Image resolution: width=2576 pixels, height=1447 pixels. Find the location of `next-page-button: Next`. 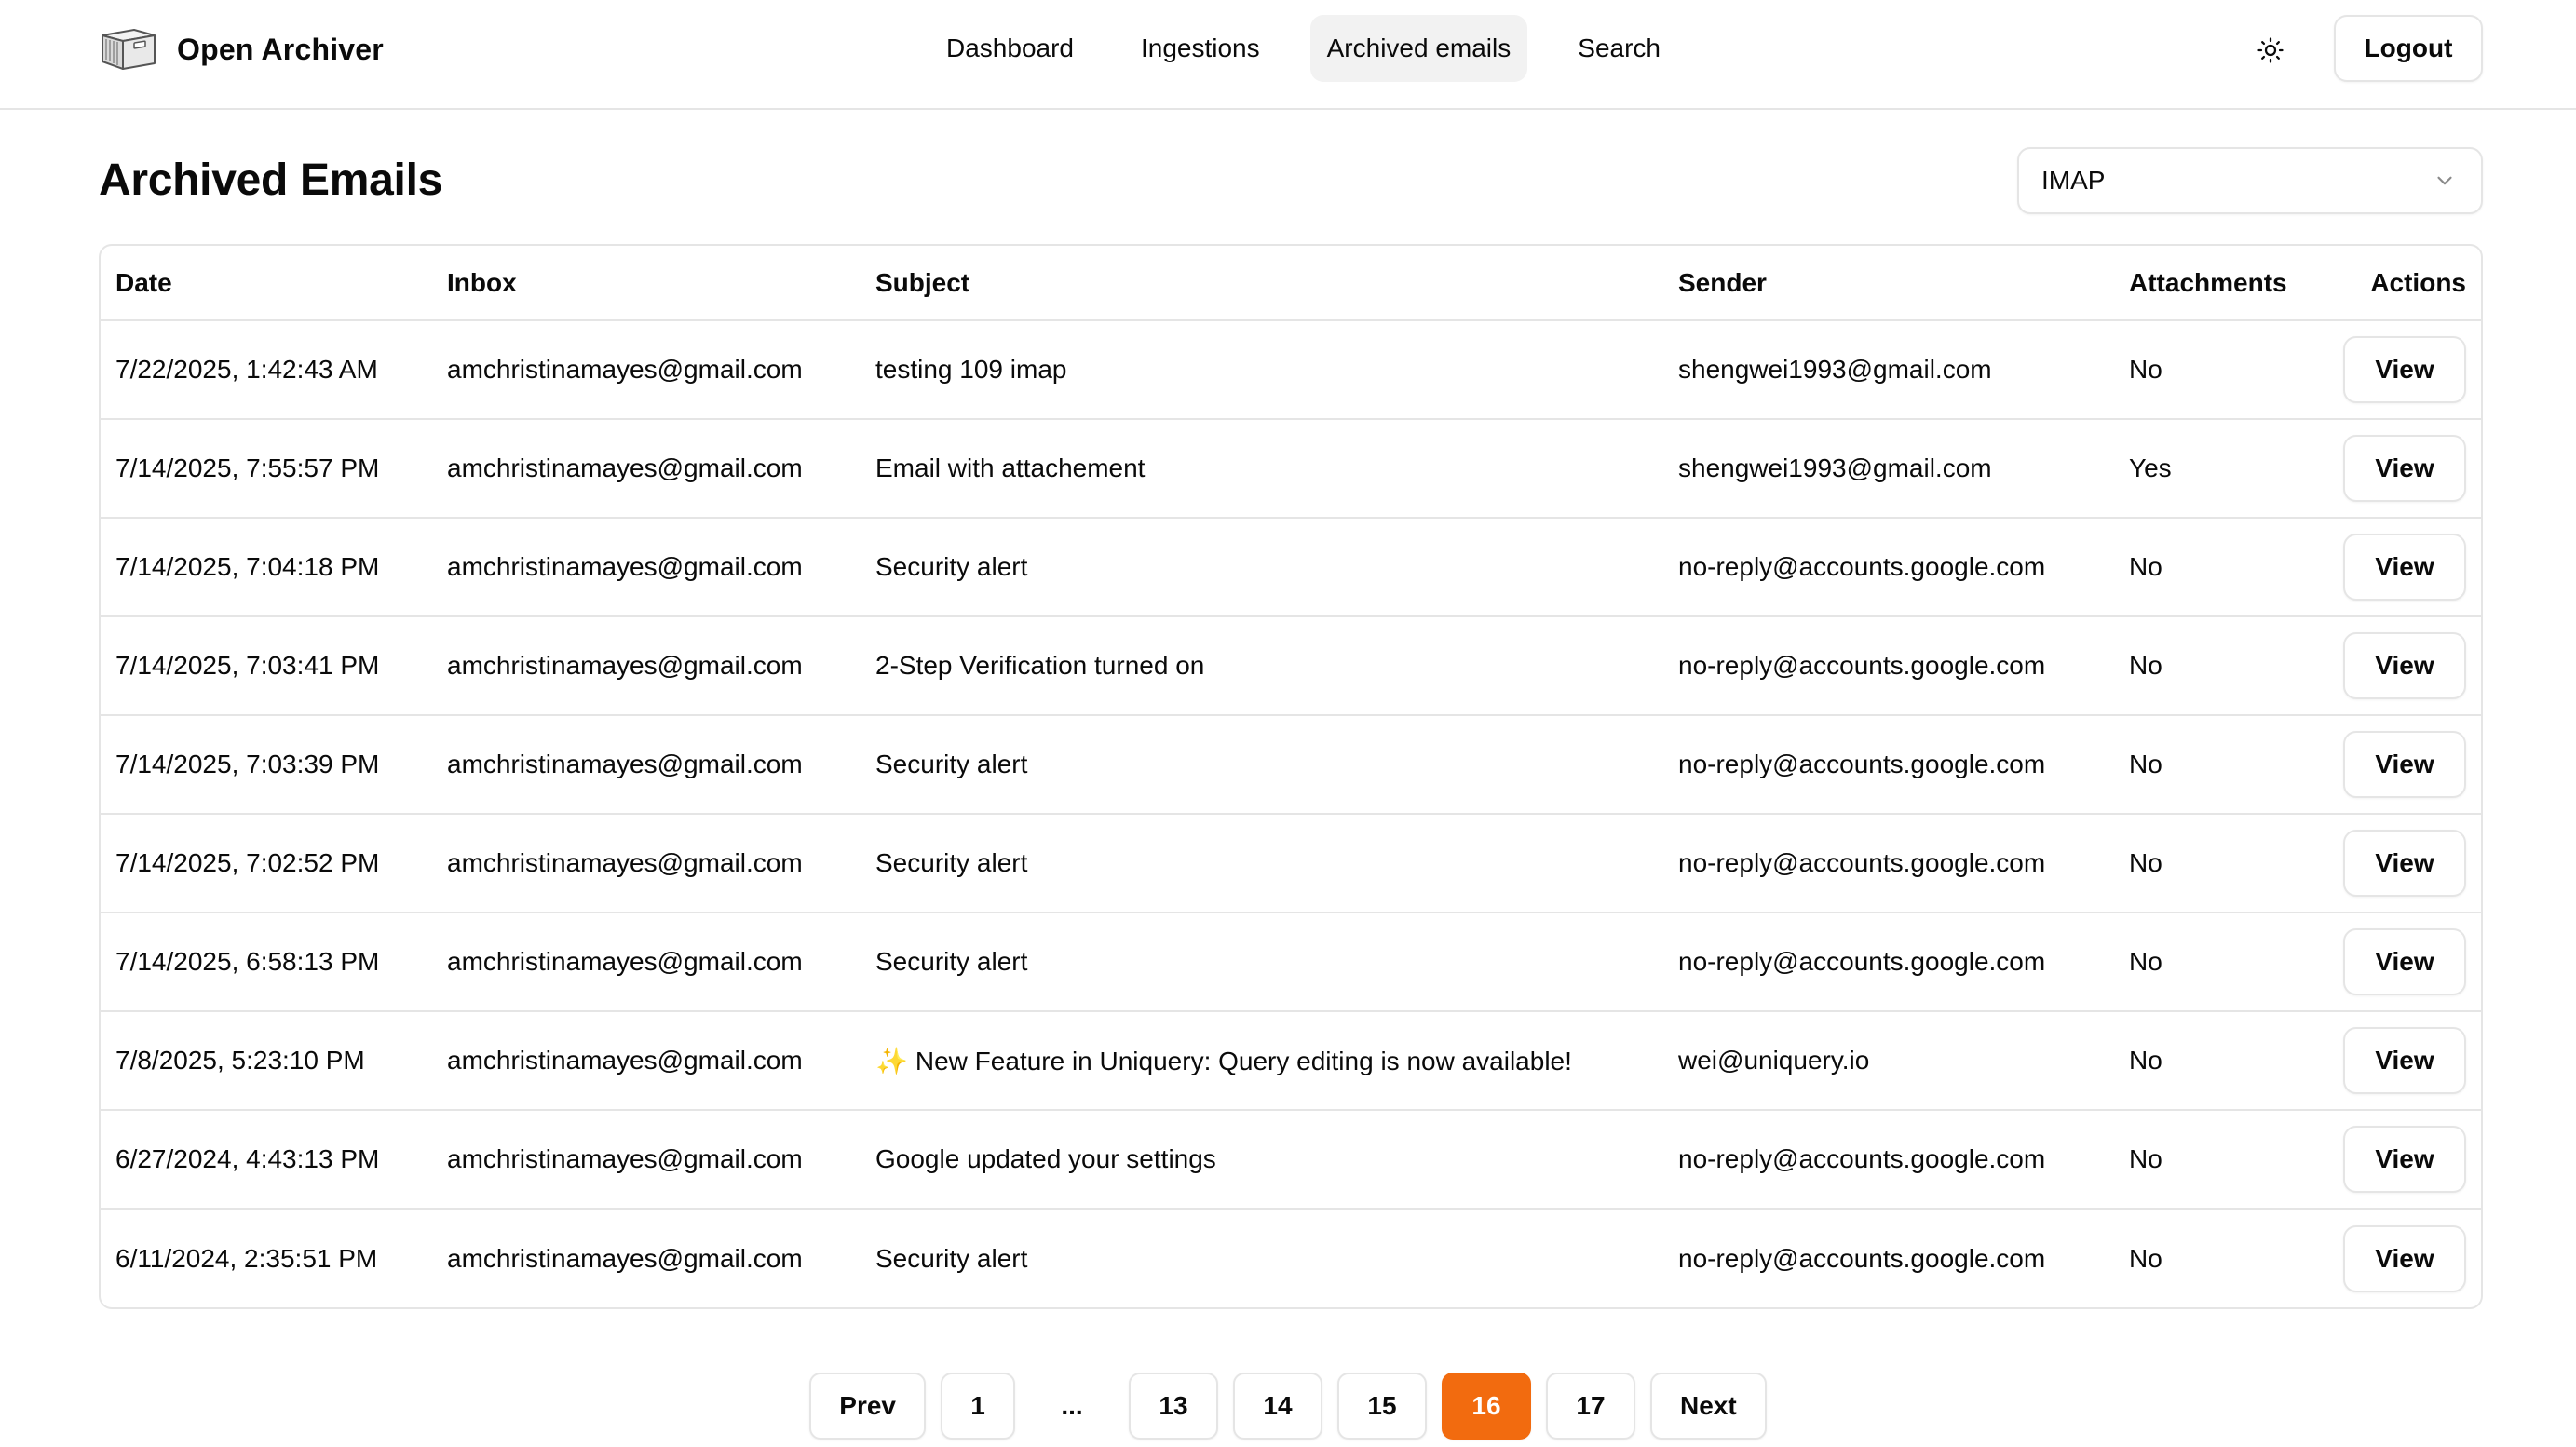

next-page-button: Next is located at coordinates (1708, 1406).